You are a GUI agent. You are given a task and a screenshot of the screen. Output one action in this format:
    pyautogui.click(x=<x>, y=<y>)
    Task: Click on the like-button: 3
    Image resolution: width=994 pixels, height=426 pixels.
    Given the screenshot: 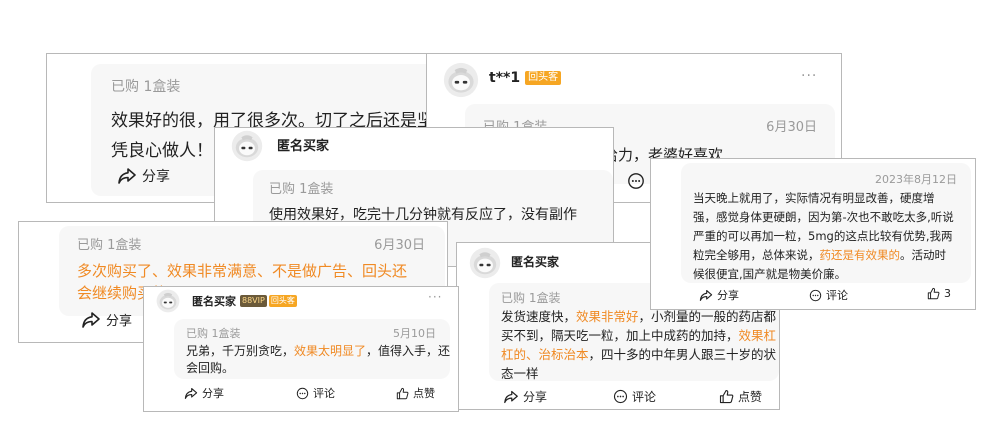 What is the action you would take?
    pyautogui.click(x=939, y=293)
    